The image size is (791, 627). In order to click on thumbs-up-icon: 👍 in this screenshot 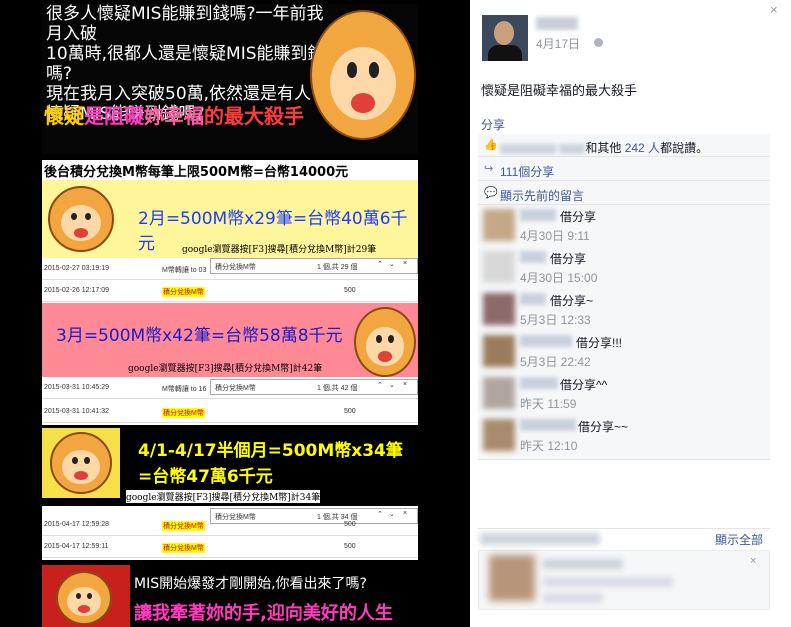, I will do `click(491, 145)`.